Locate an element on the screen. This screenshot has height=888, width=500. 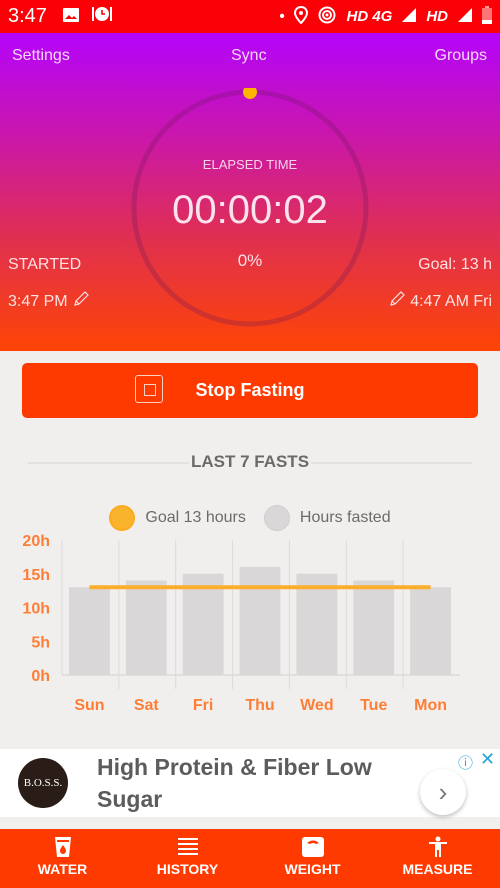
bar-sat is located at coordinates (146, 627).